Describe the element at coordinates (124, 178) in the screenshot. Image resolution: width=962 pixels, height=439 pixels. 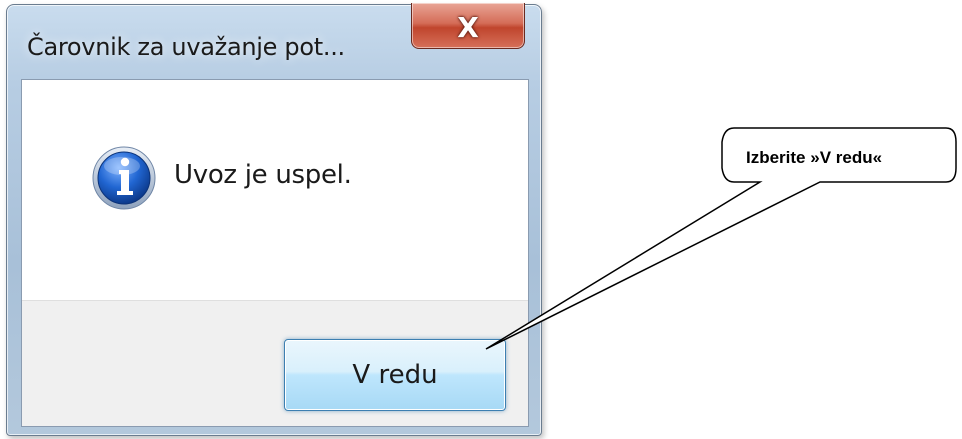
I see `information-icon` at that location.